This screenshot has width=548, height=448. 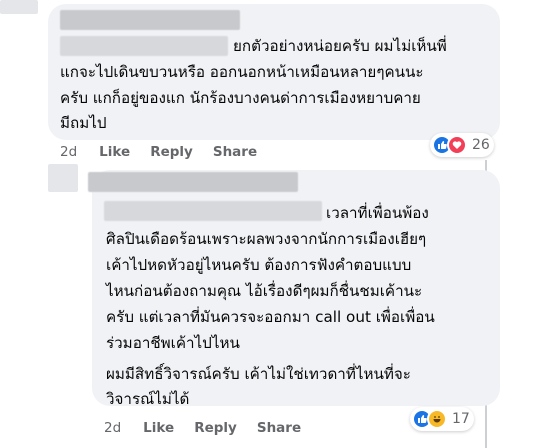 What do you see at coordinates (340, 46) in the screenshot?
I see `comment-text-line: ยกตัวอย่างหน่อยครับ ผมไม่เห็นพี่` at bounding box center [340, 46].